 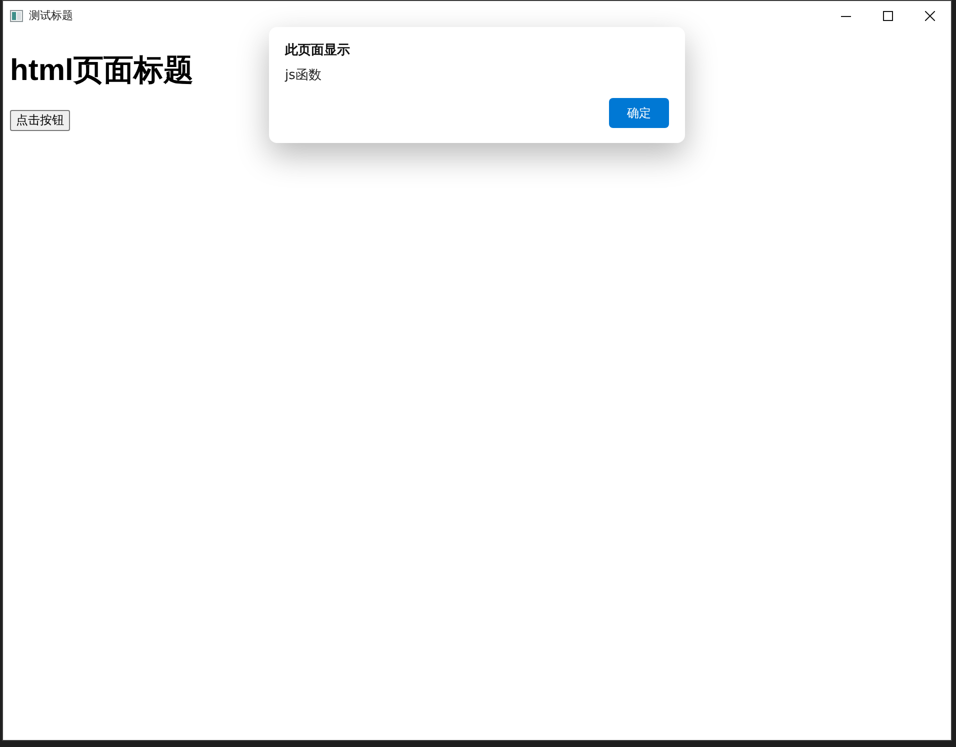 What do you see at coordinates (40, 120) in the screenshot?
I see `click-button: 点击按钮` at bounding box center [40, 120].